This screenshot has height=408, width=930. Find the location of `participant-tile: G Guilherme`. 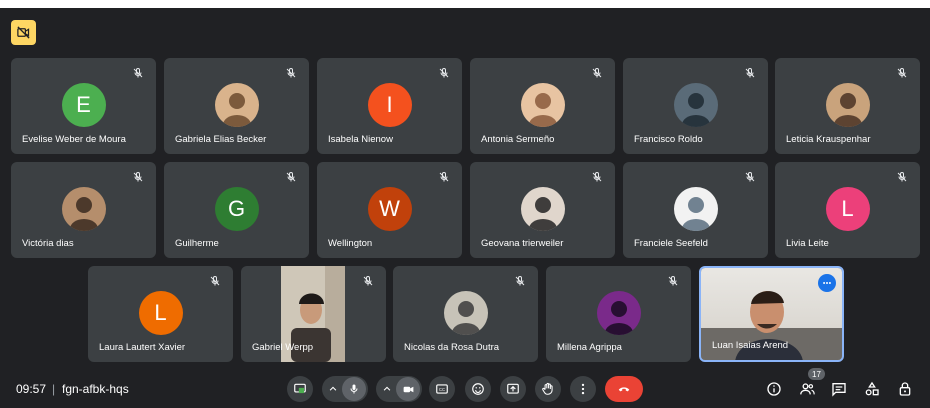

participant-tile: G Guilherme is located at coordinates (236, 210).